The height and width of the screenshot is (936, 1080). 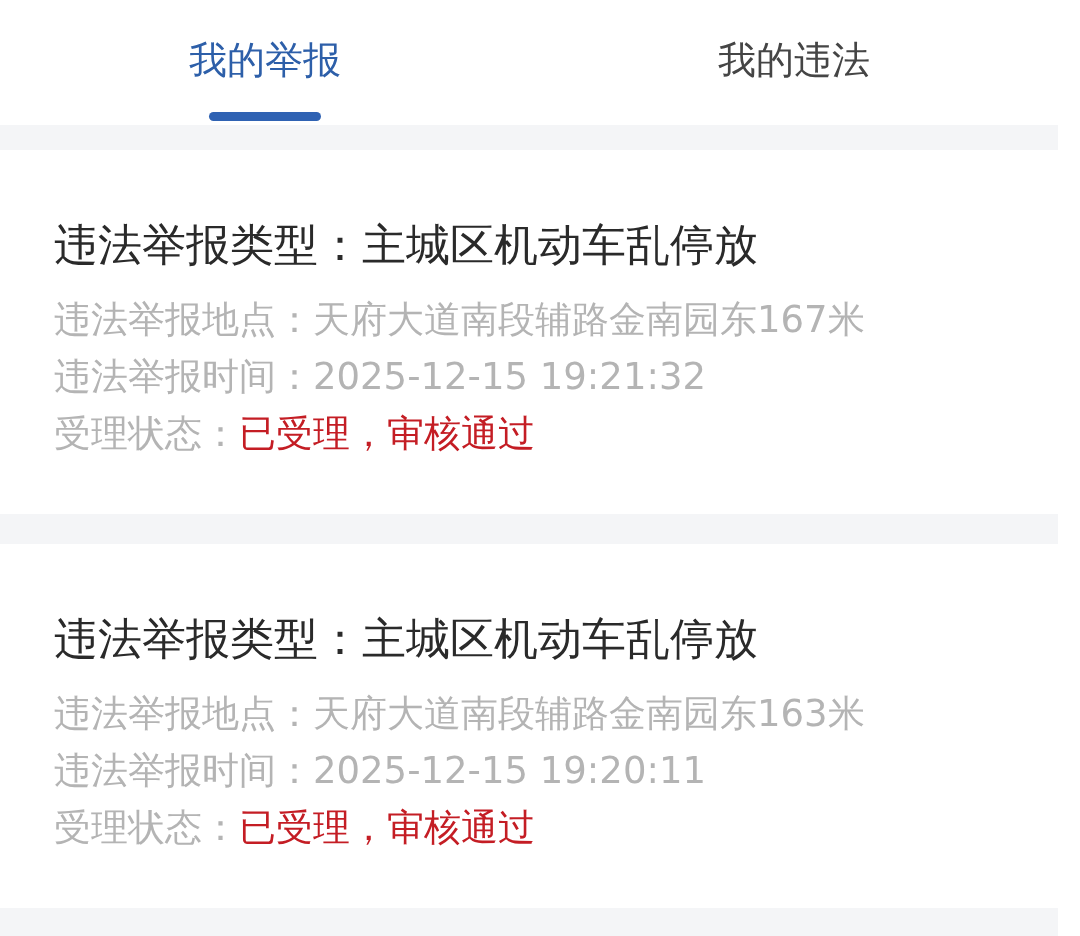 What do you see at coordinates (459, 320) in the screenshot?
I see `report-location: 违法举报地点：天府大道南段辅路金南园东167米` at bounding box center [459, 320].